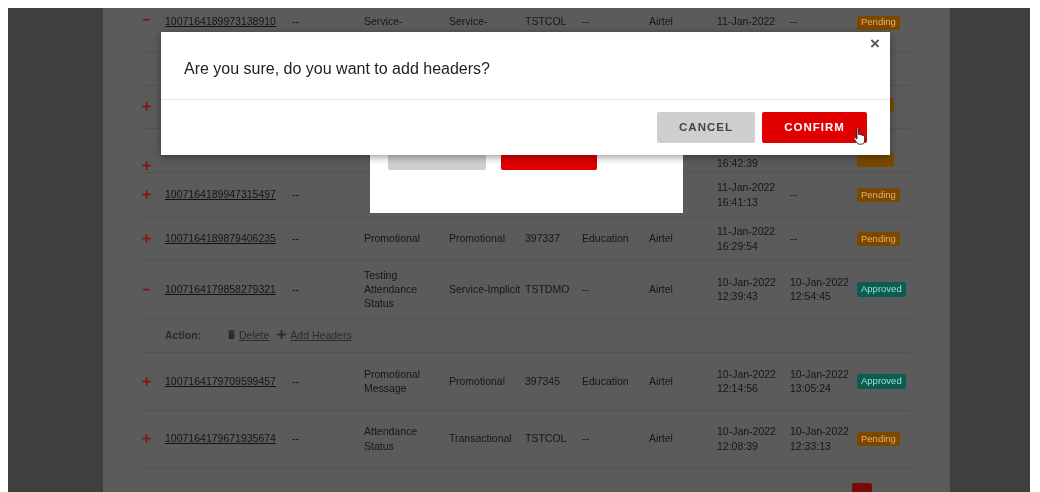 The height and width of the screenshot is (492, 1040). What do you see at coordinates (404, 381) in the screenshot?
I see `table-cell: Promotional Message` at bounding box center [404, 381].